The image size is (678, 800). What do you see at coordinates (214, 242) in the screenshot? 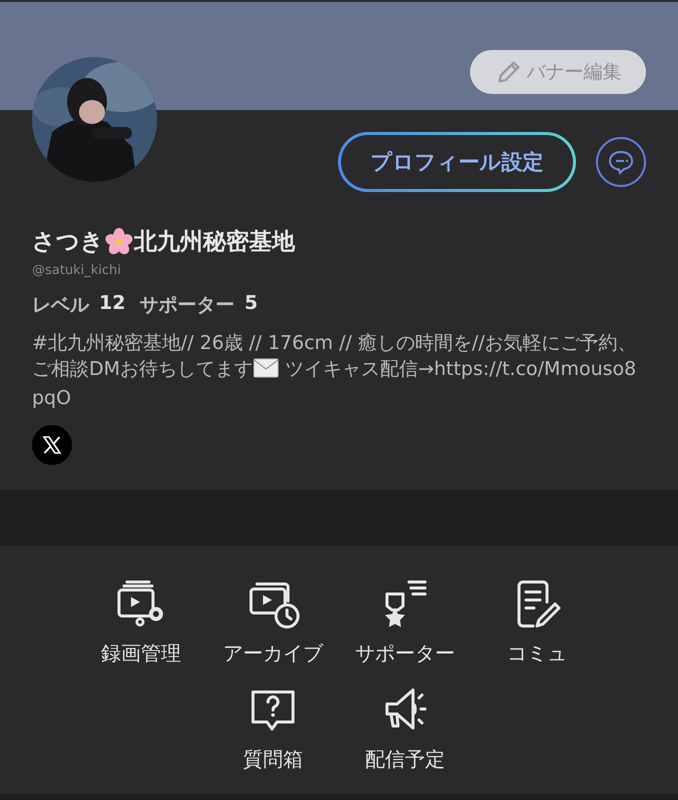
I see `profile-name: 北九州秘密基地` at bounding box center [214, 242].